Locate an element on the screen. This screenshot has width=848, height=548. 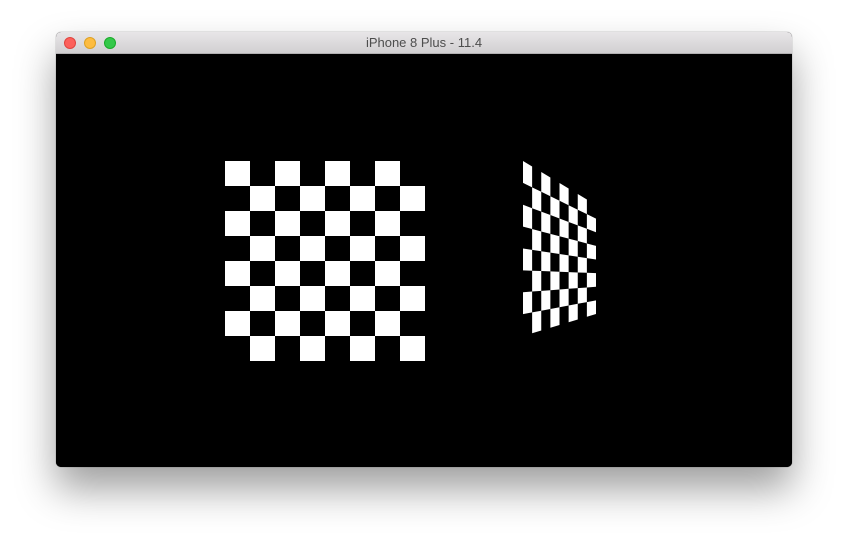
checkerboard-rotated is located at coordinates (559, 247).